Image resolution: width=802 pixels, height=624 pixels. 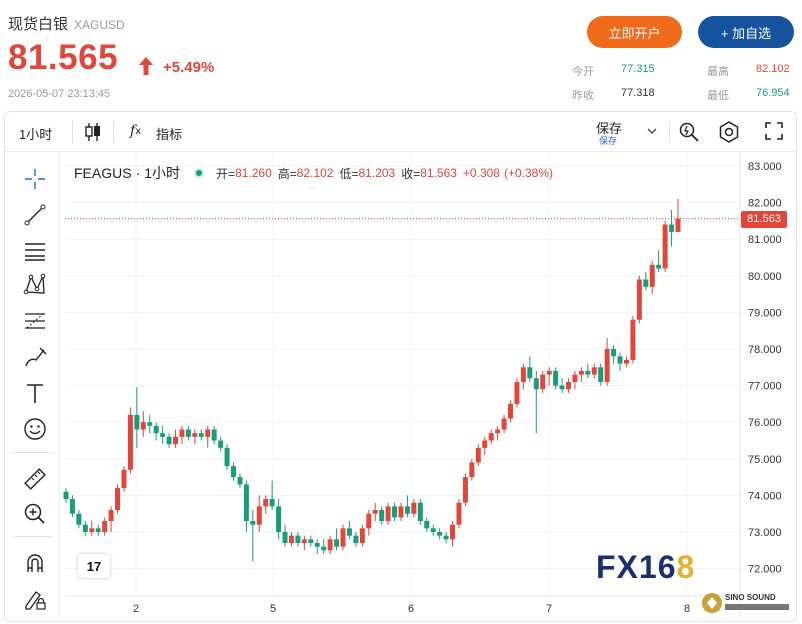 I want to click on legend-open: 81.260, so click(x=253, y=173).